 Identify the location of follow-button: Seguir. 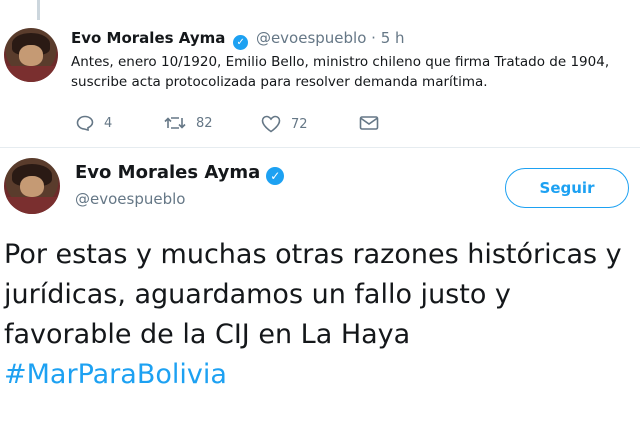
(567, 188).